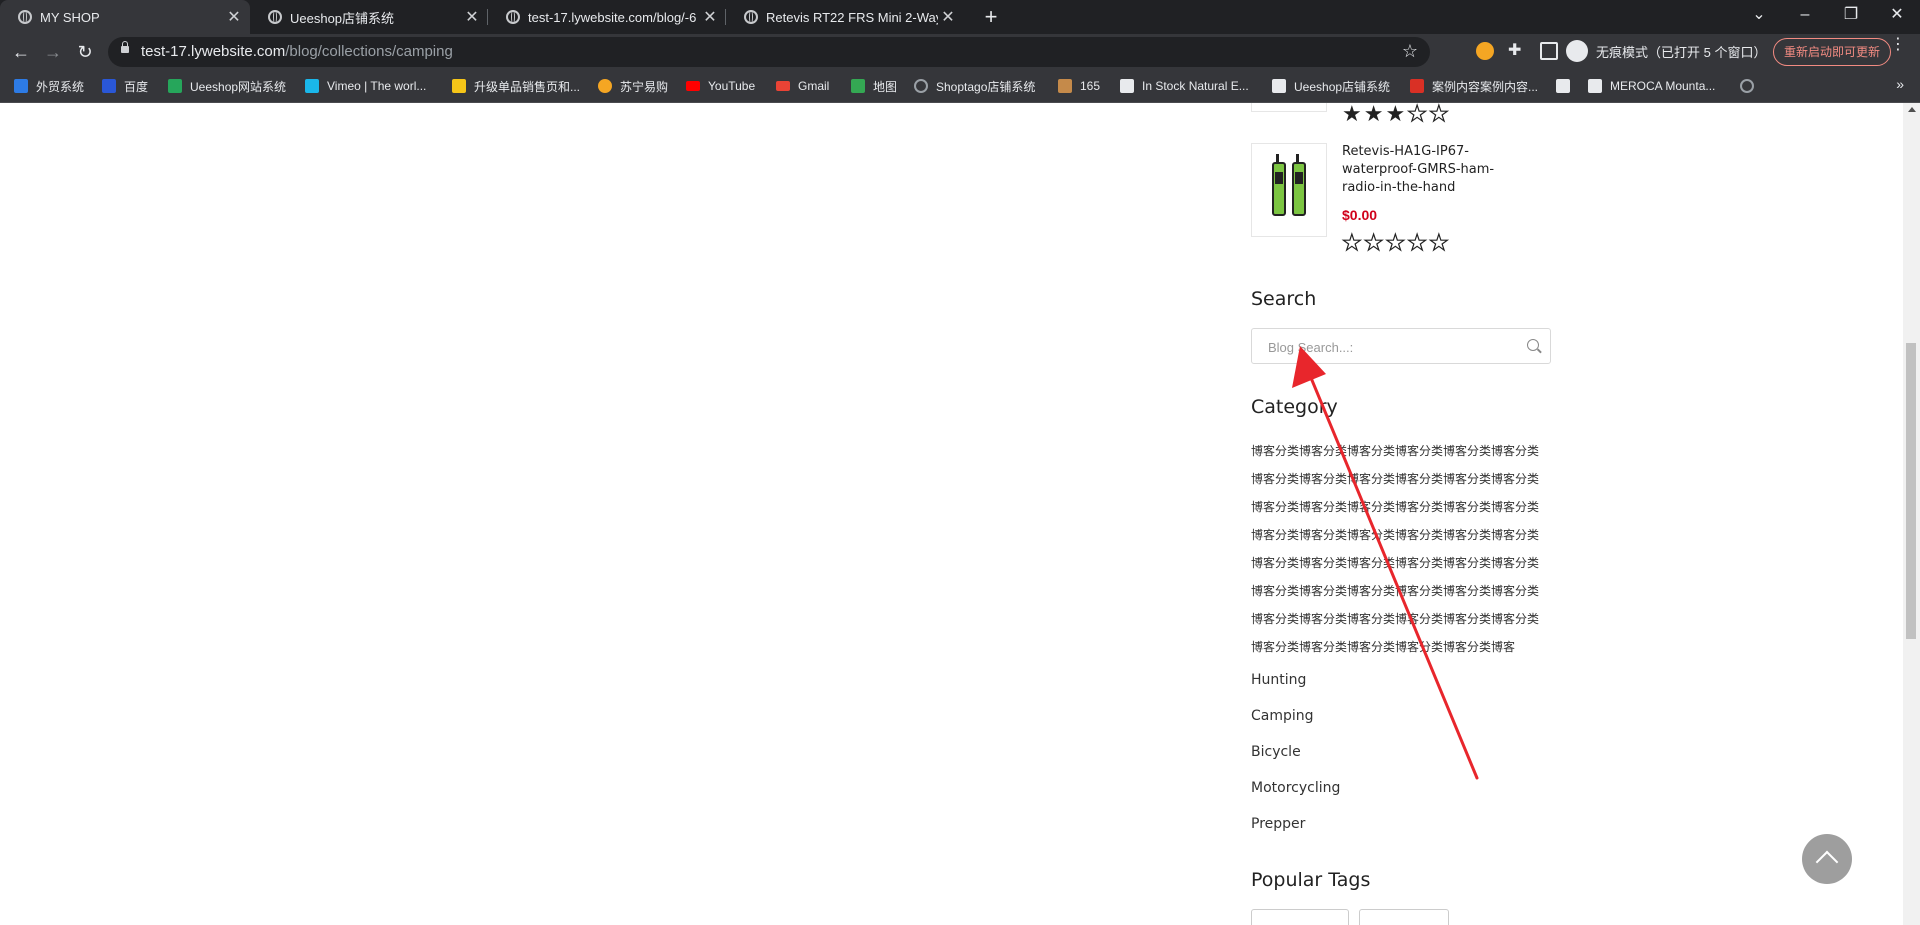 The width and height of the screenshot is (1920, 925). What do you see at coordinates (1393, 347) in the screenshot?
I see `blog-search-input` at bounding box center [1393, 347].